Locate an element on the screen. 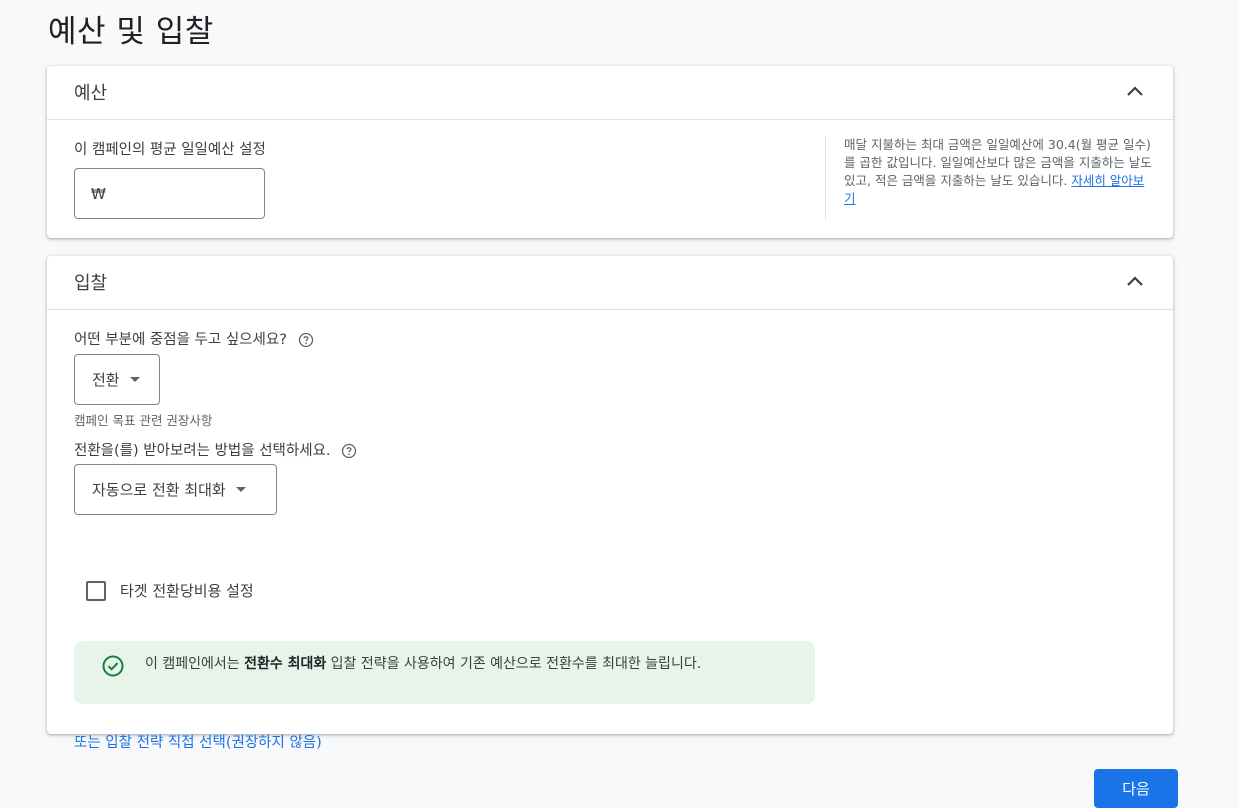 Image resolution: width=1239 pixels, height=808 pixels. budget-card-header: 예산 is located at coordinates (610, 93).